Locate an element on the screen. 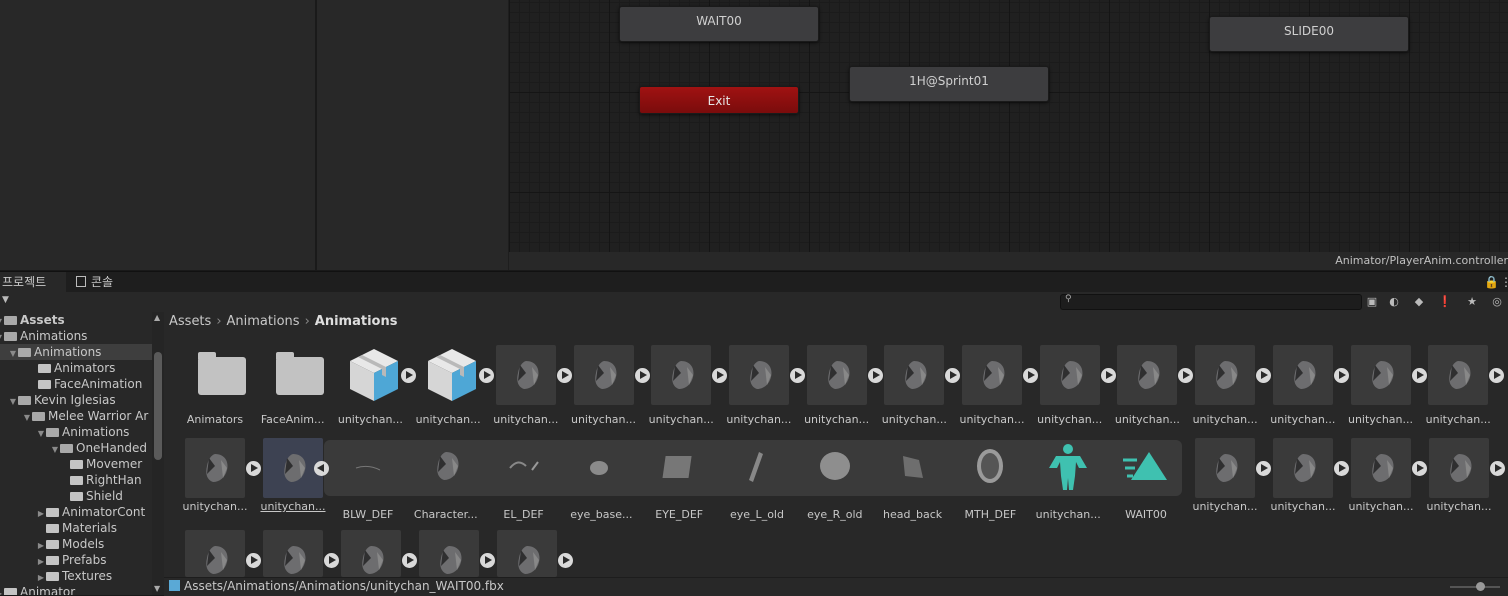 Image resolution: width=1508 pixels, height=596 pixels. filter-by-log-icon: ❗ is located at coordinates (1445, 301).